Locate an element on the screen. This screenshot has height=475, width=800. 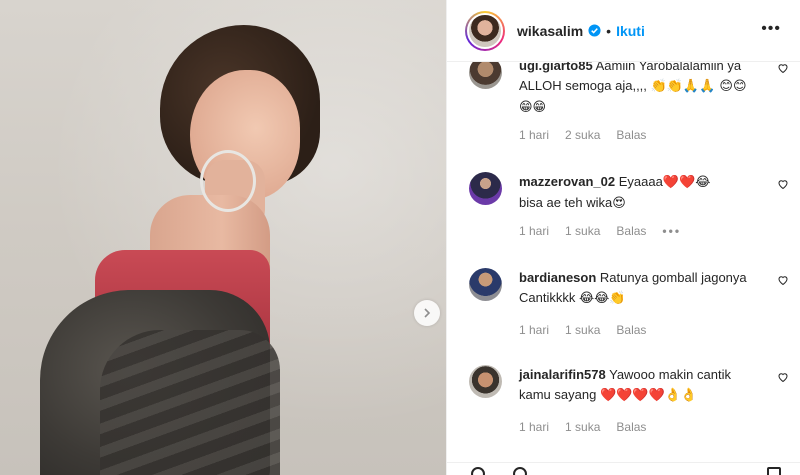
comment-meta: 1 hari 1 suka Balas ••• is located at coordinates (600, 231).